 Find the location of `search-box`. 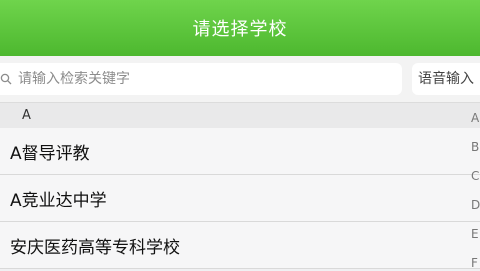

search-box is located at coordinates (201, 79).